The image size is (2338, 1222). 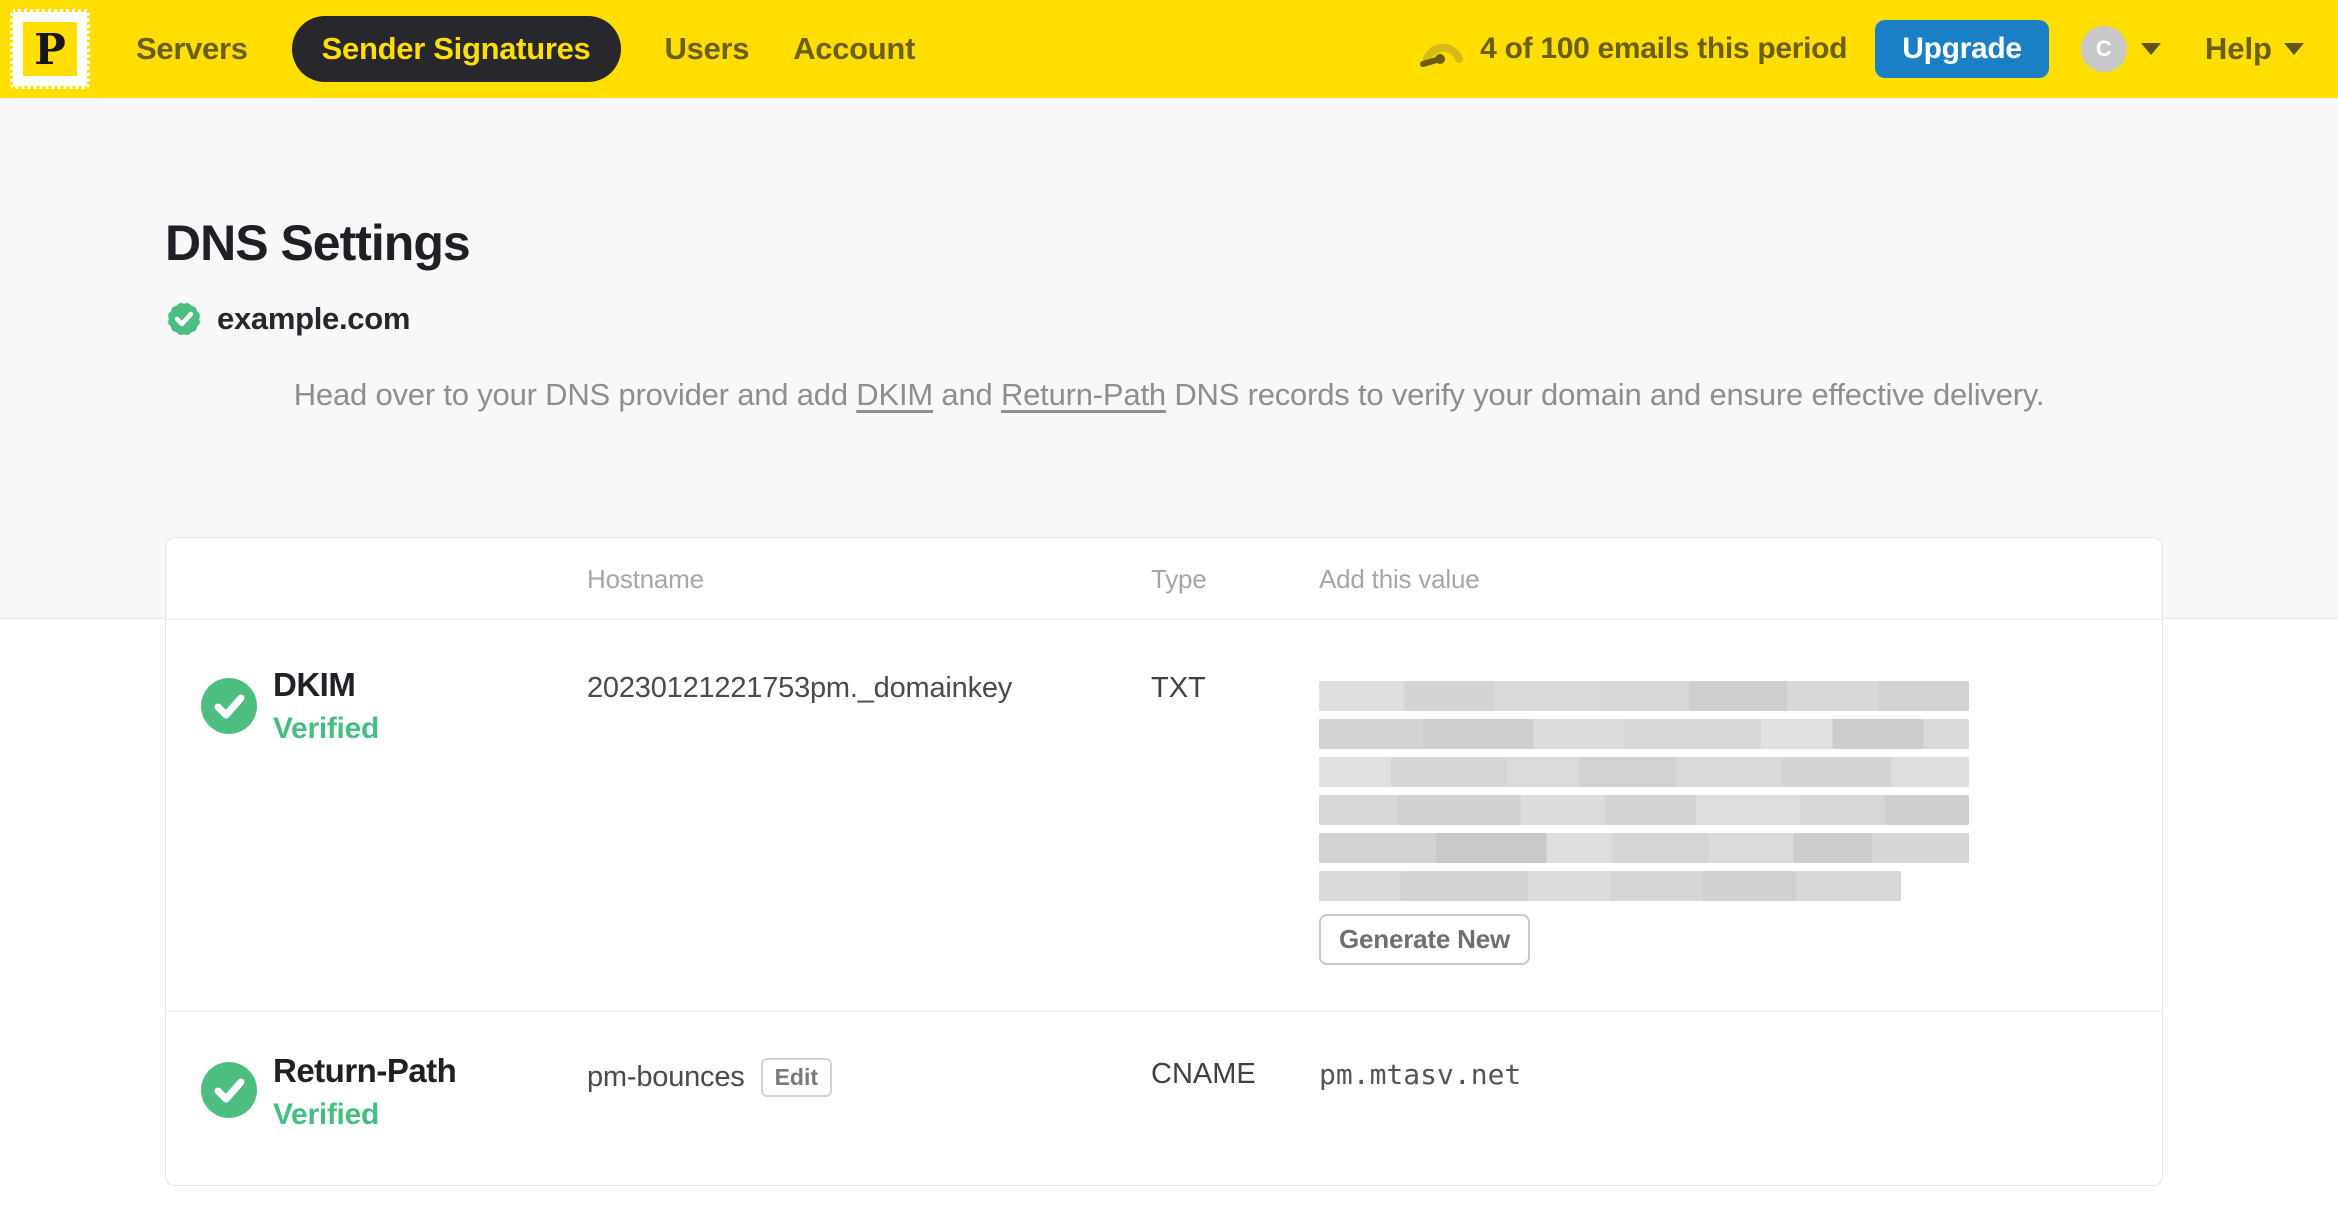 I want to click on column-header-type: Type, so click(x=1179, y=579).